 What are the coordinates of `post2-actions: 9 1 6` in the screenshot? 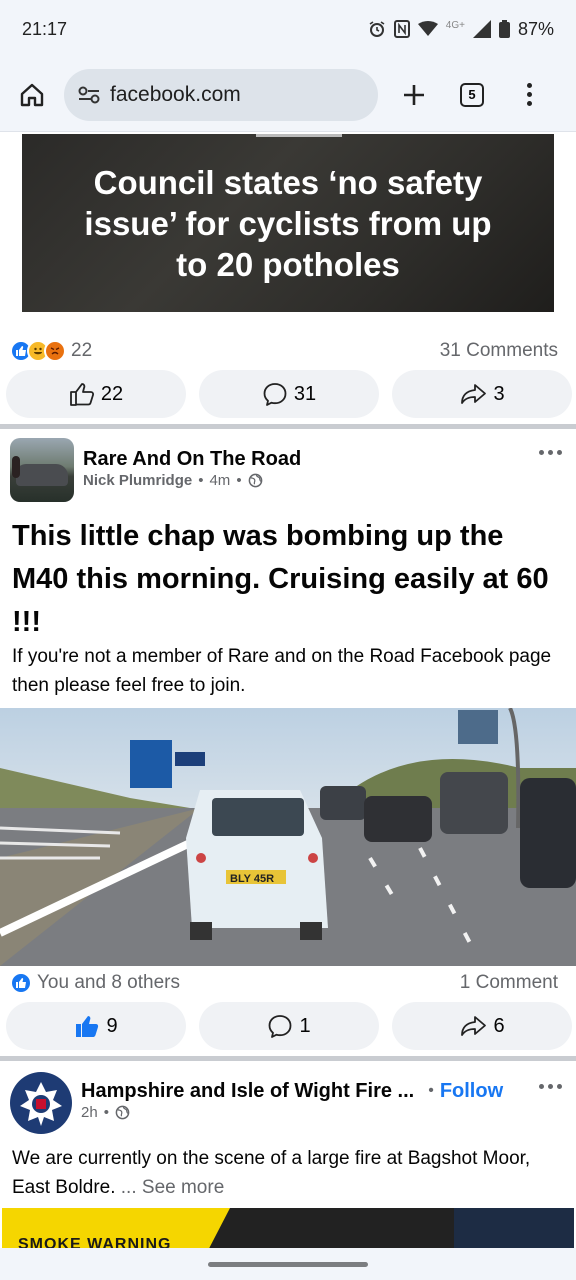 It's located at (289, 1026).